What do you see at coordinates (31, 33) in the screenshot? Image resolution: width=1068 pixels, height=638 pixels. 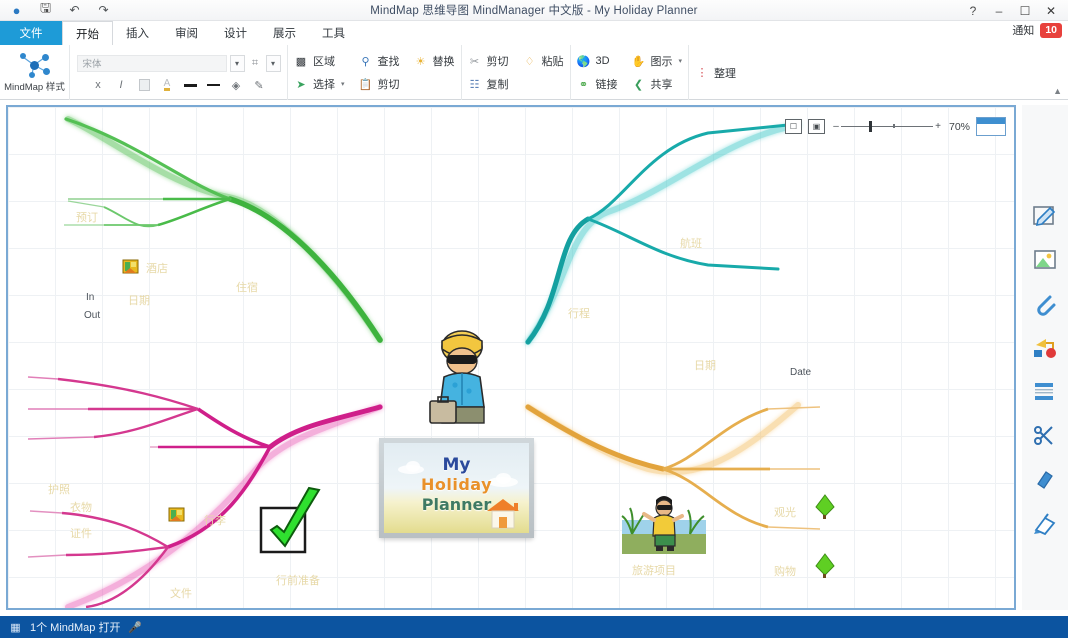 I see `tab-file: 文件` at bounding box center [31, 33].